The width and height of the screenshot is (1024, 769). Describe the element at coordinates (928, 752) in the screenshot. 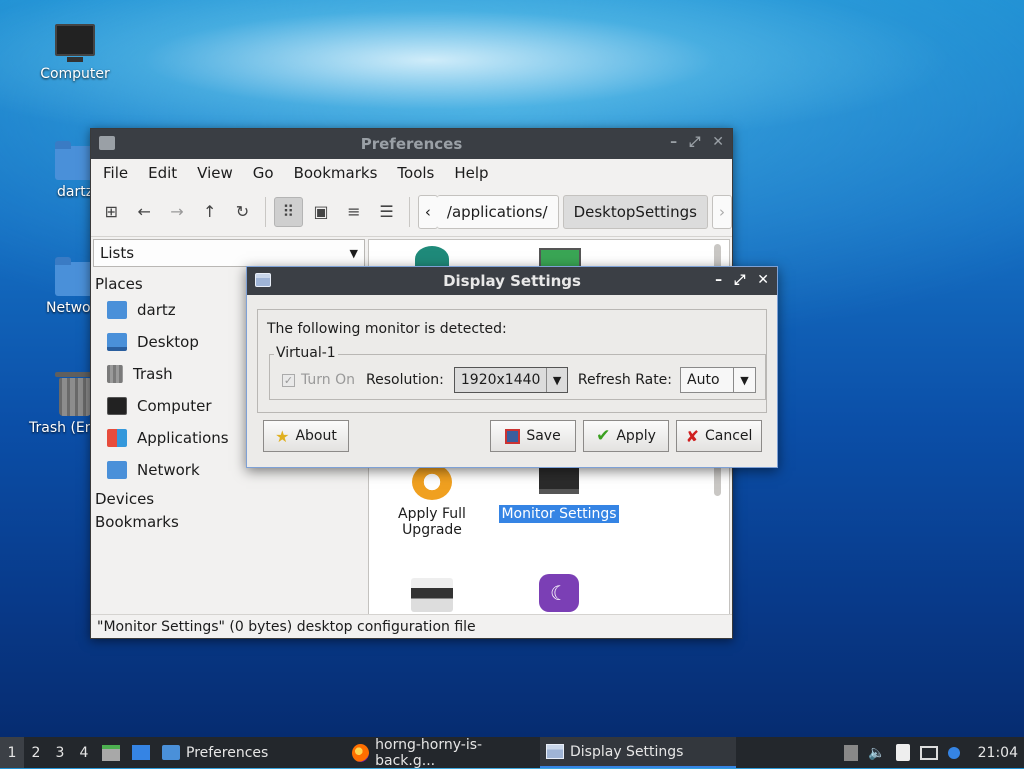

I see `network-icon` at that location.